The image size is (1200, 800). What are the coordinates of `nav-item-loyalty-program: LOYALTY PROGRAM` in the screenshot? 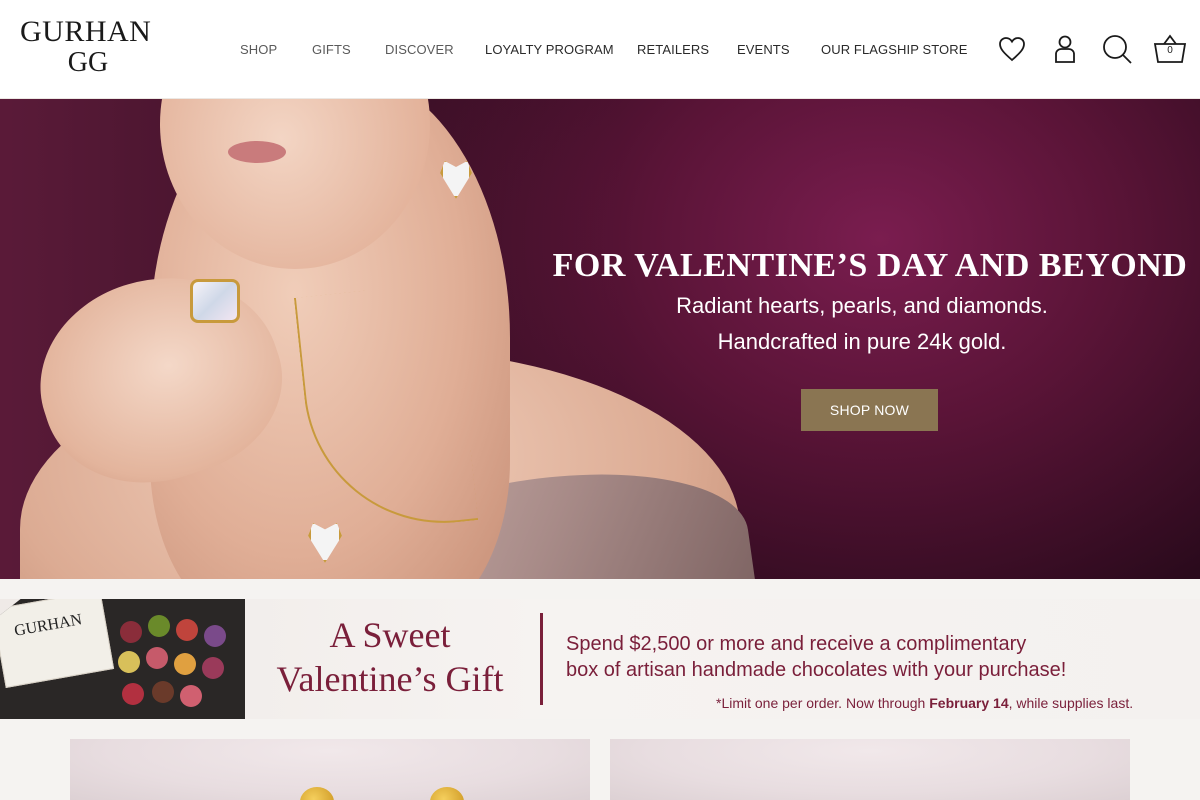 It's located at (549, 49).